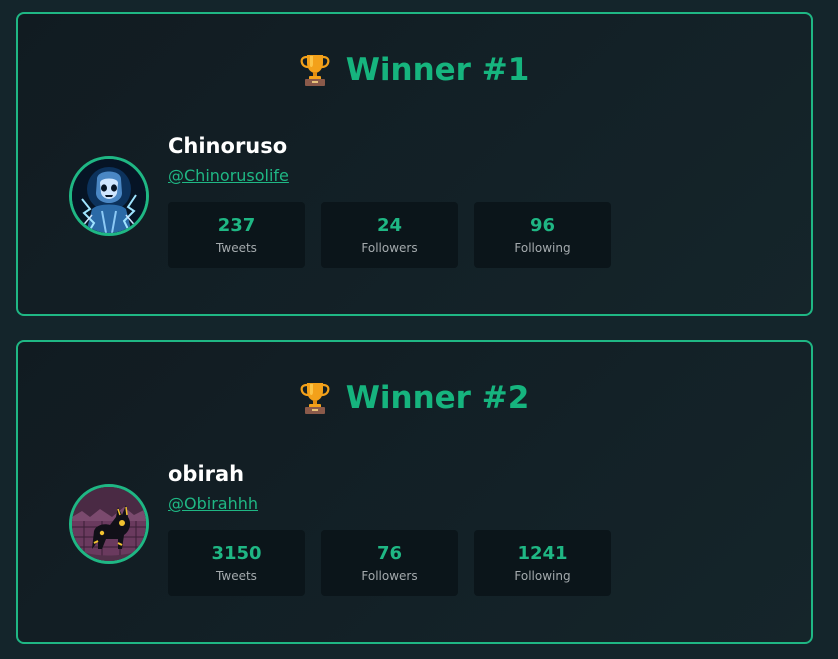 This screenshot has height=659, width=838. What do you see at coordinates (228, 146) in the screenshot?
I see `user-name: Chinoruso` at bounding box center [228, 146].